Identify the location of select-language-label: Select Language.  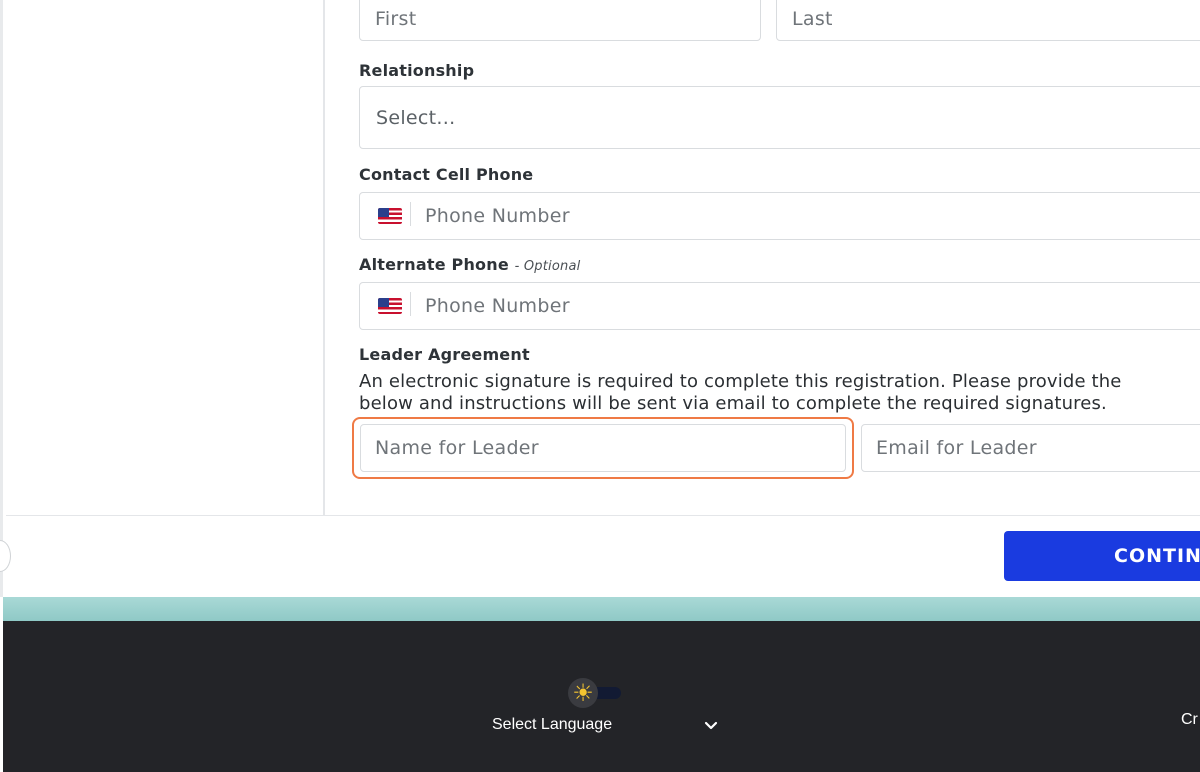
(552, 725).